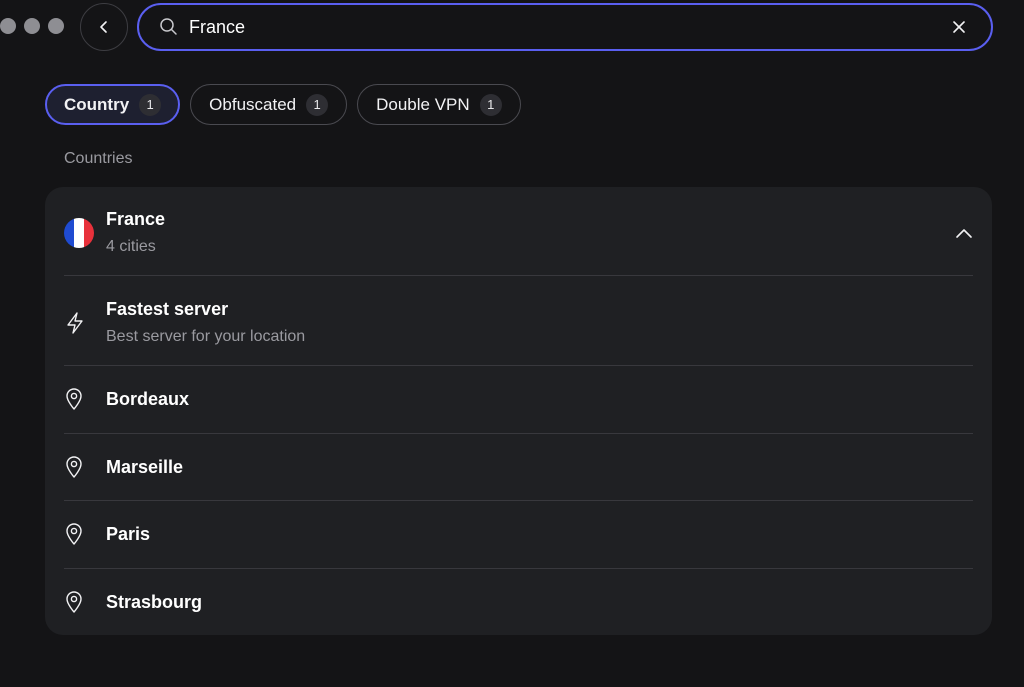 This screenshot has height=687, width=1024. Describe the element at coordinates (56, 26) in the screenshot. I see `window-maximize-button` at that location.